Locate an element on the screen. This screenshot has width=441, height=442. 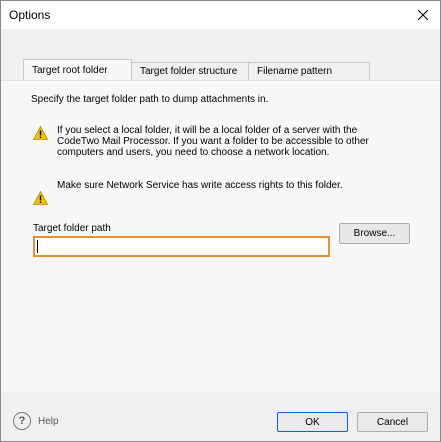
help-icon: ? is located at coordinates (22, 421).